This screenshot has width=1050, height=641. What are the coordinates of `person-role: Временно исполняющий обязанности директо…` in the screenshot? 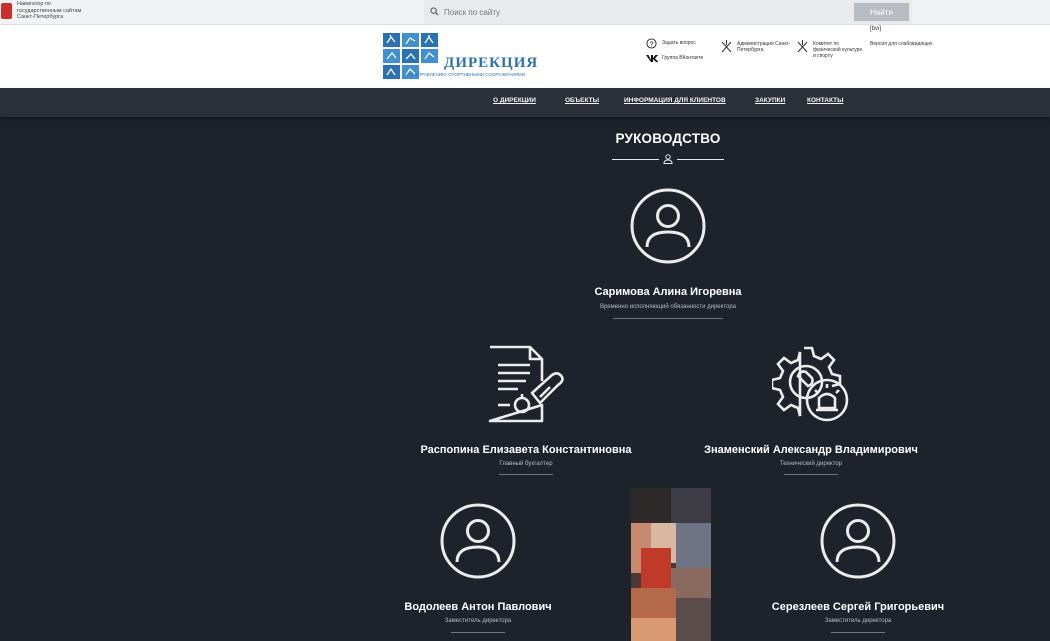 It's located at (668, 307).